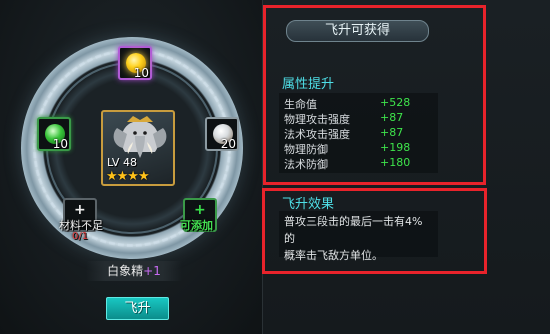  What do you see at coordinates (222, 134) in the screenshot?
I see `material-slot-right: 20` at bounding box center [222, 134].